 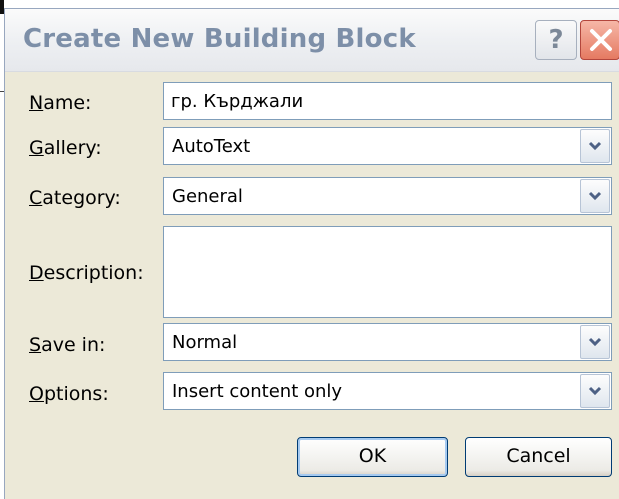 I want to click on close-button, so click(x=599, y=40).